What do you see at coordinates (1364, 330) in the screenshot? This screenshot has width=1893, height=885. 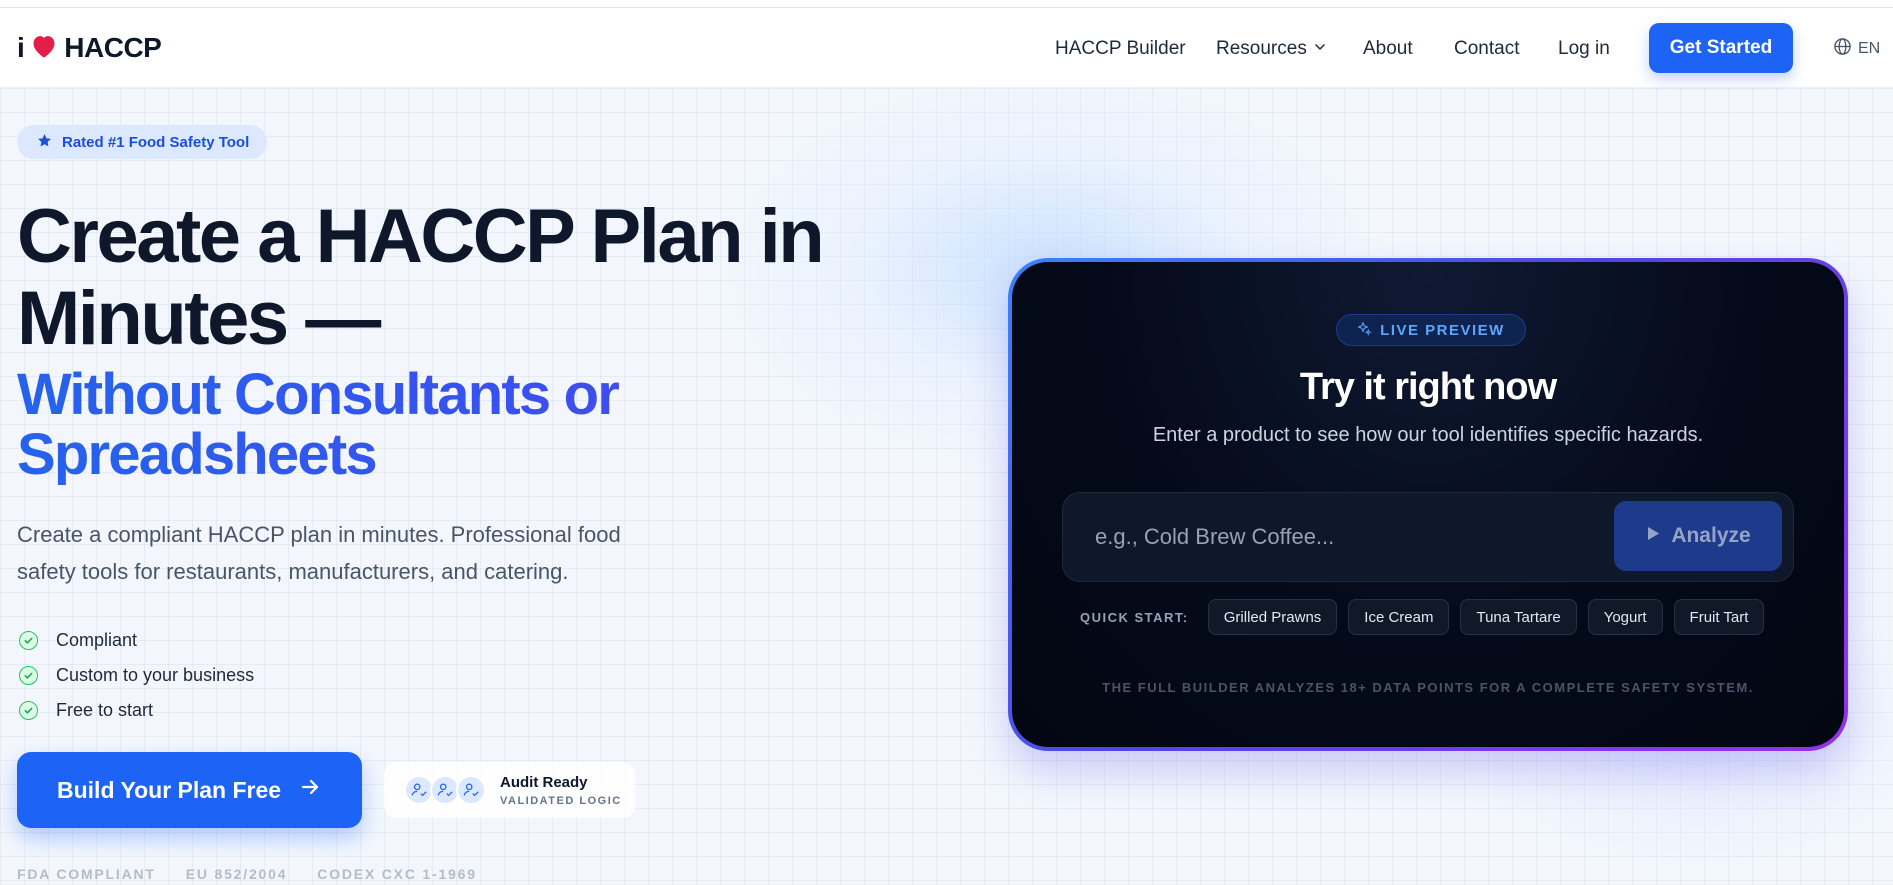 I see `sparkle-icon` at bounding box center [1364, 330].